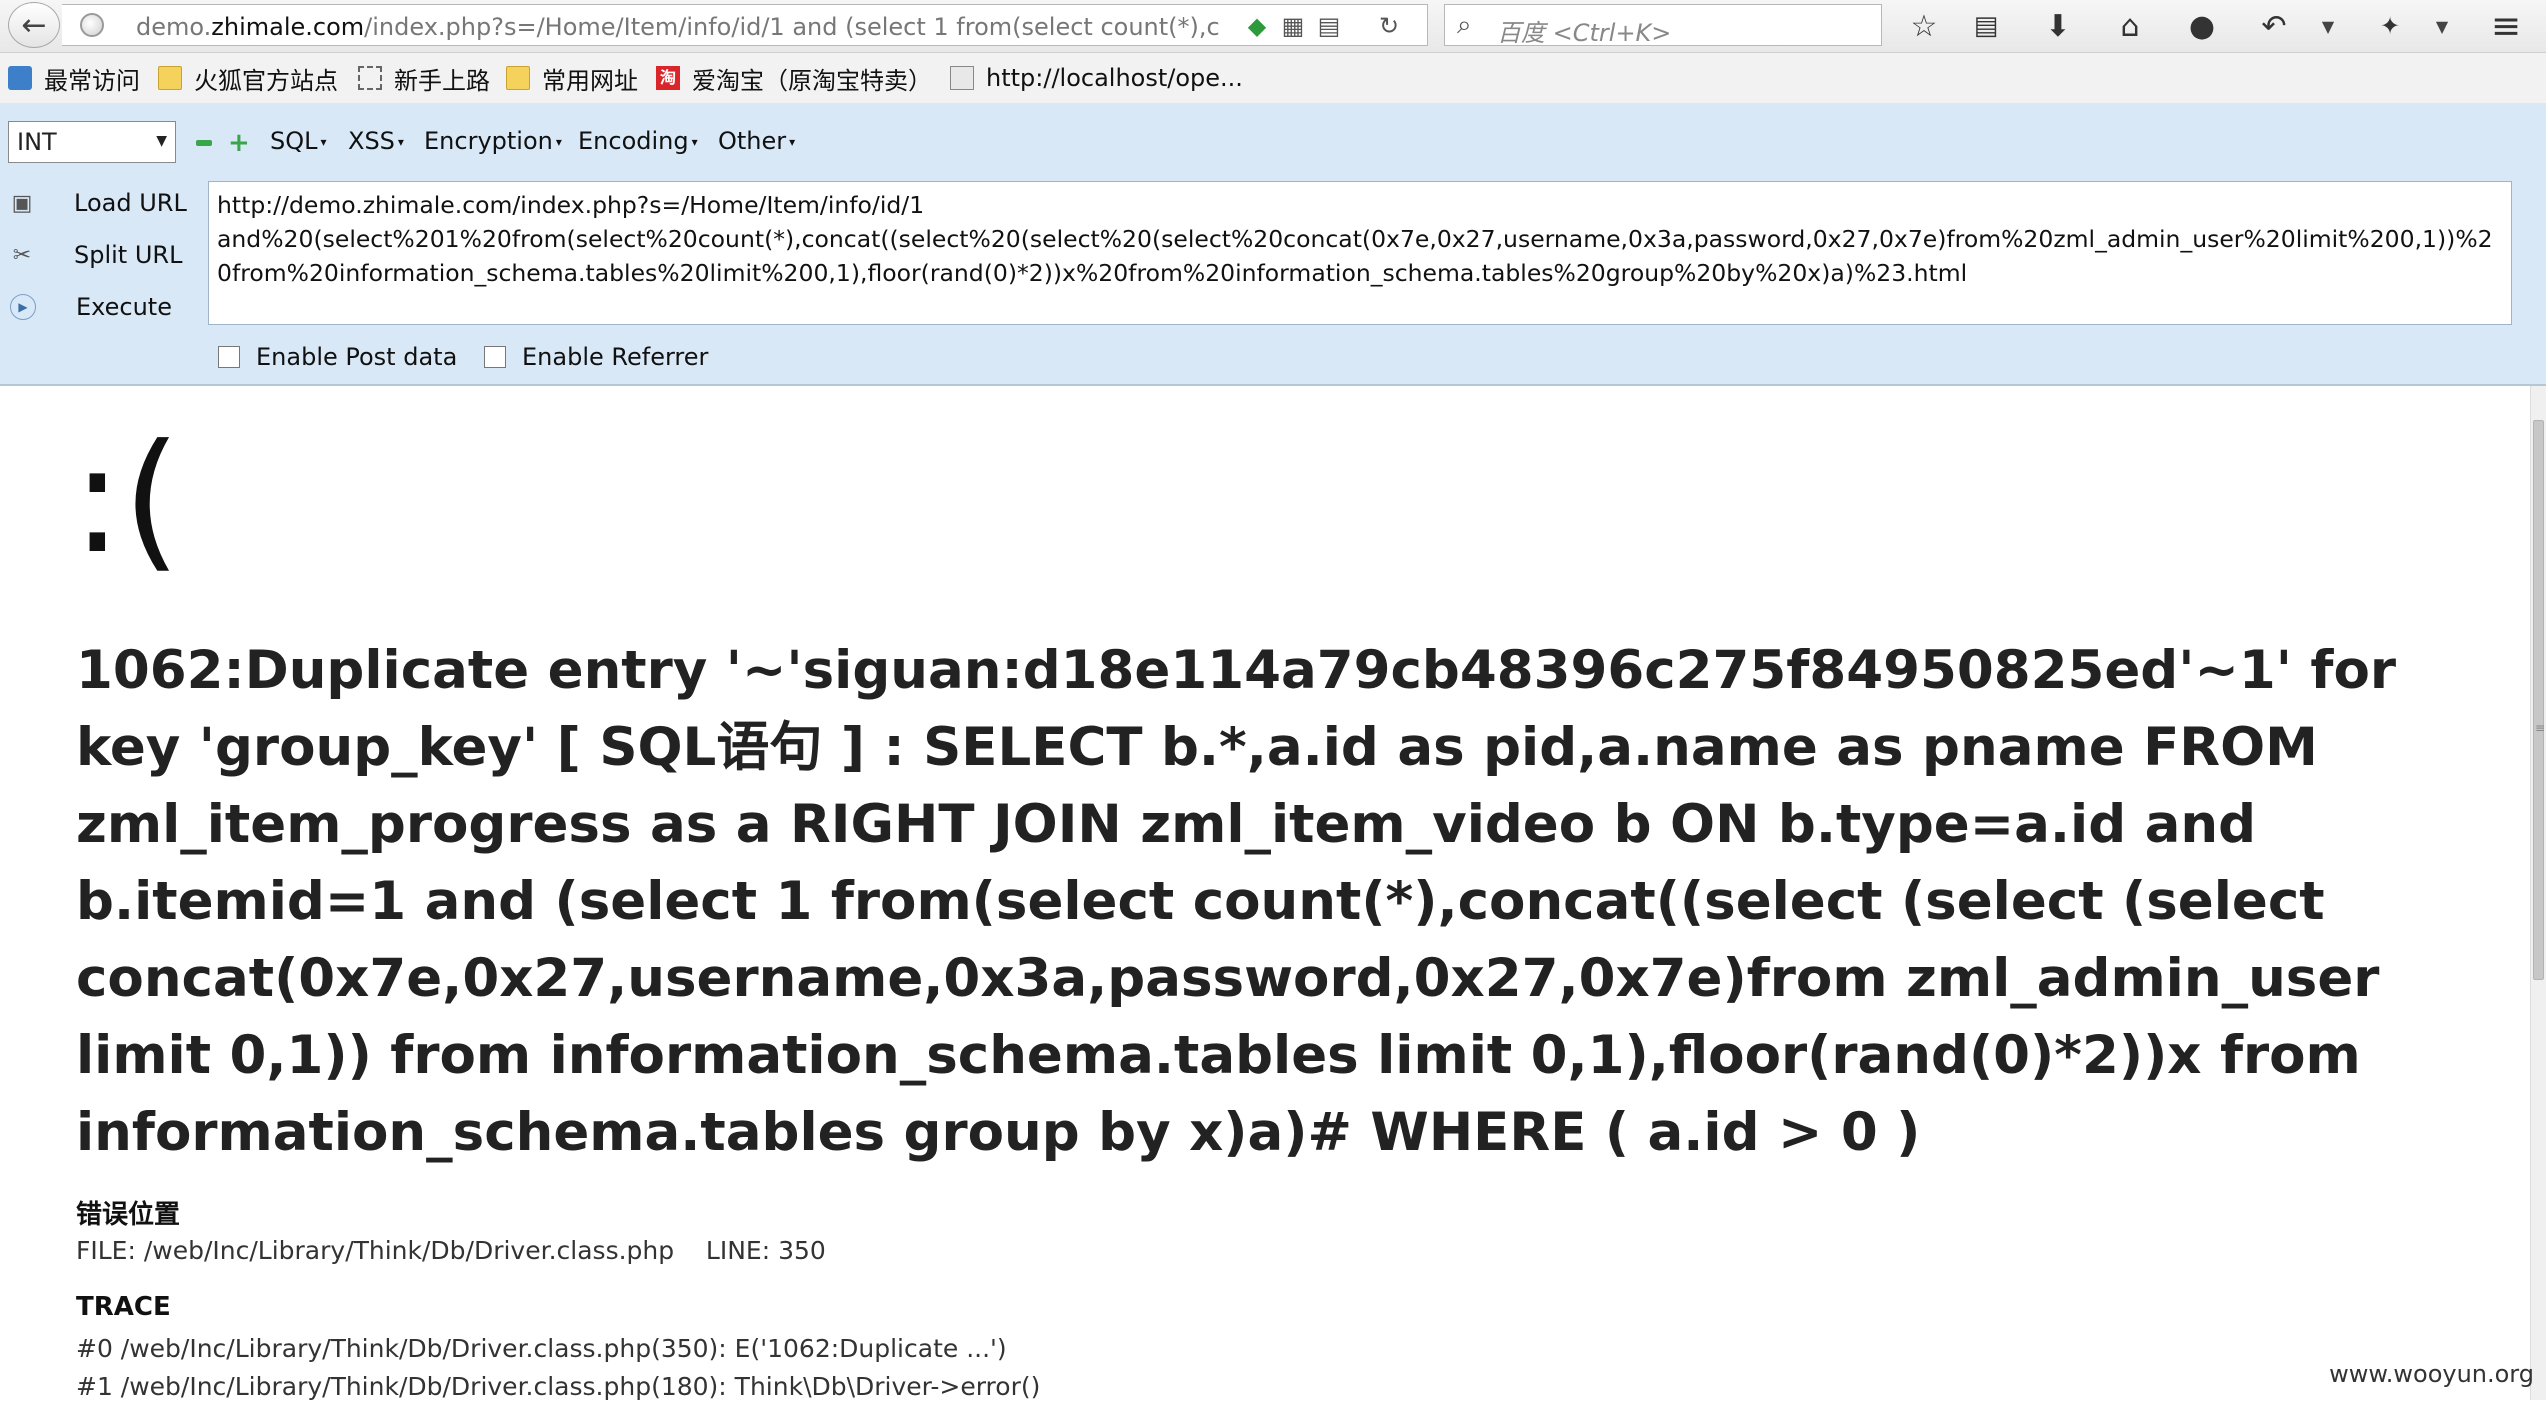 The height and width of the screenshot is (1401, 2546). I want to click on site-identity-icon, so click(92, 25).